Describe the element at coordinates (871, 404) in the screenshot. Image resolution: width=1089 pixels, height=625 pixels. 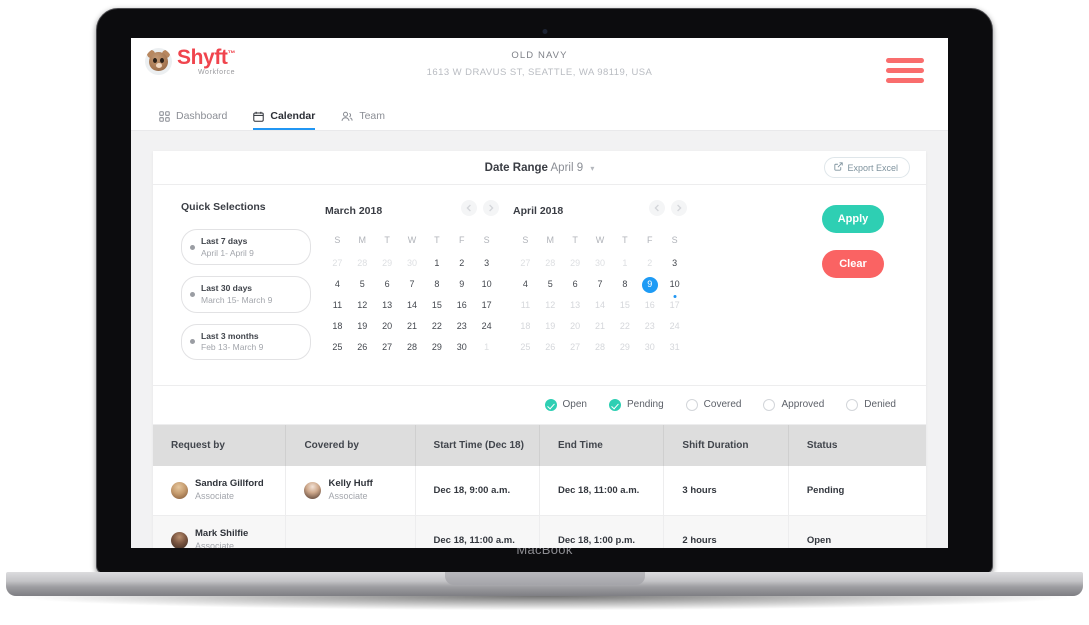
I see `status-filter-denied: Denied` at that location.